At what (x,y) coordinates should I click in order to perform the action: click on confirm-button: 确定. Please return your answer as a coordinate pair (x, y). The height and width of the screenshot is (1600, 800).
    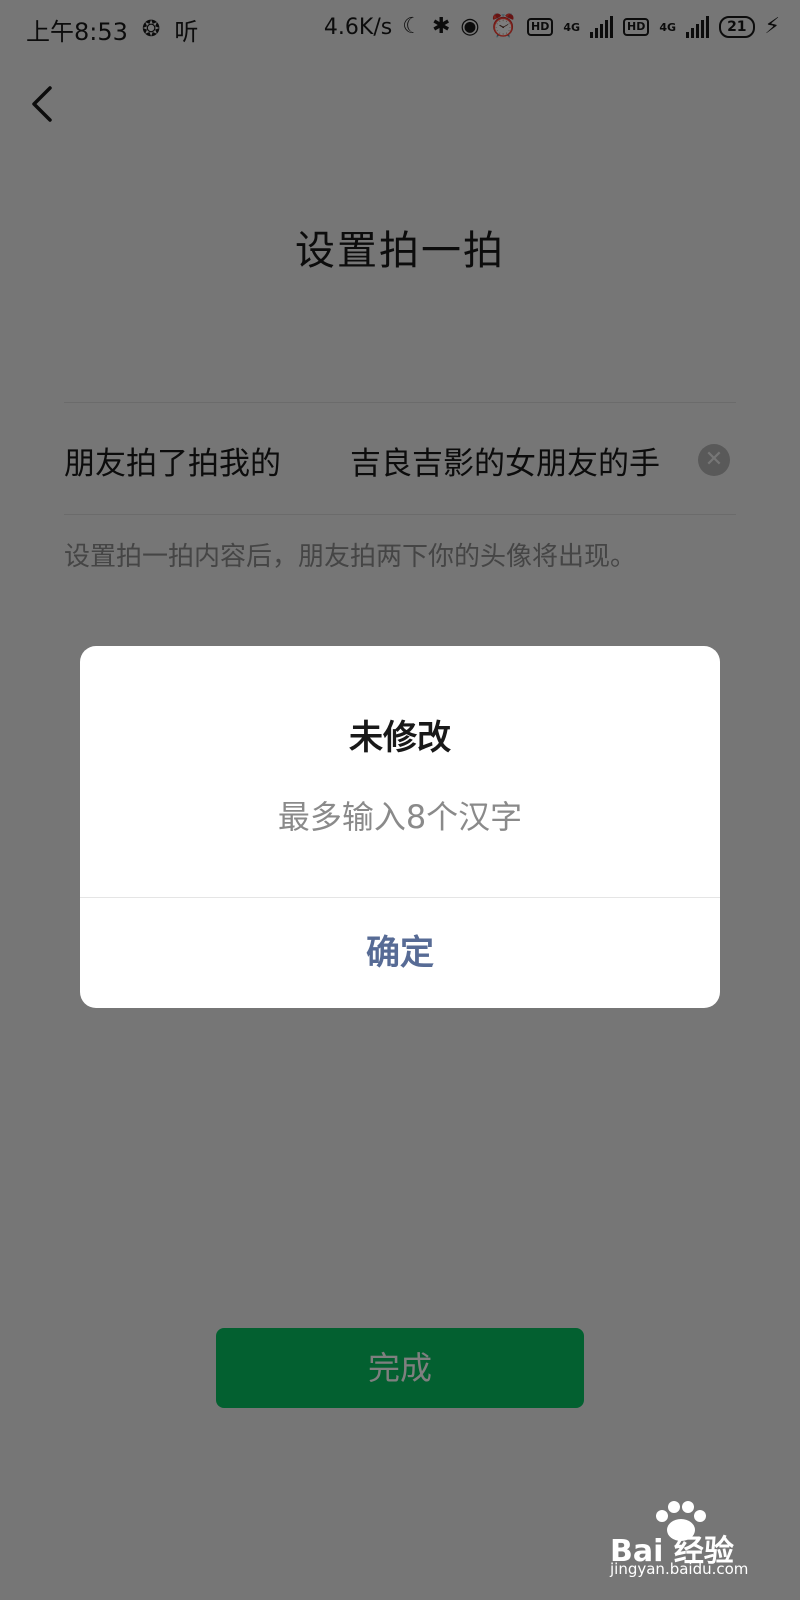
    Looking at the image, I should click on (400, 953).